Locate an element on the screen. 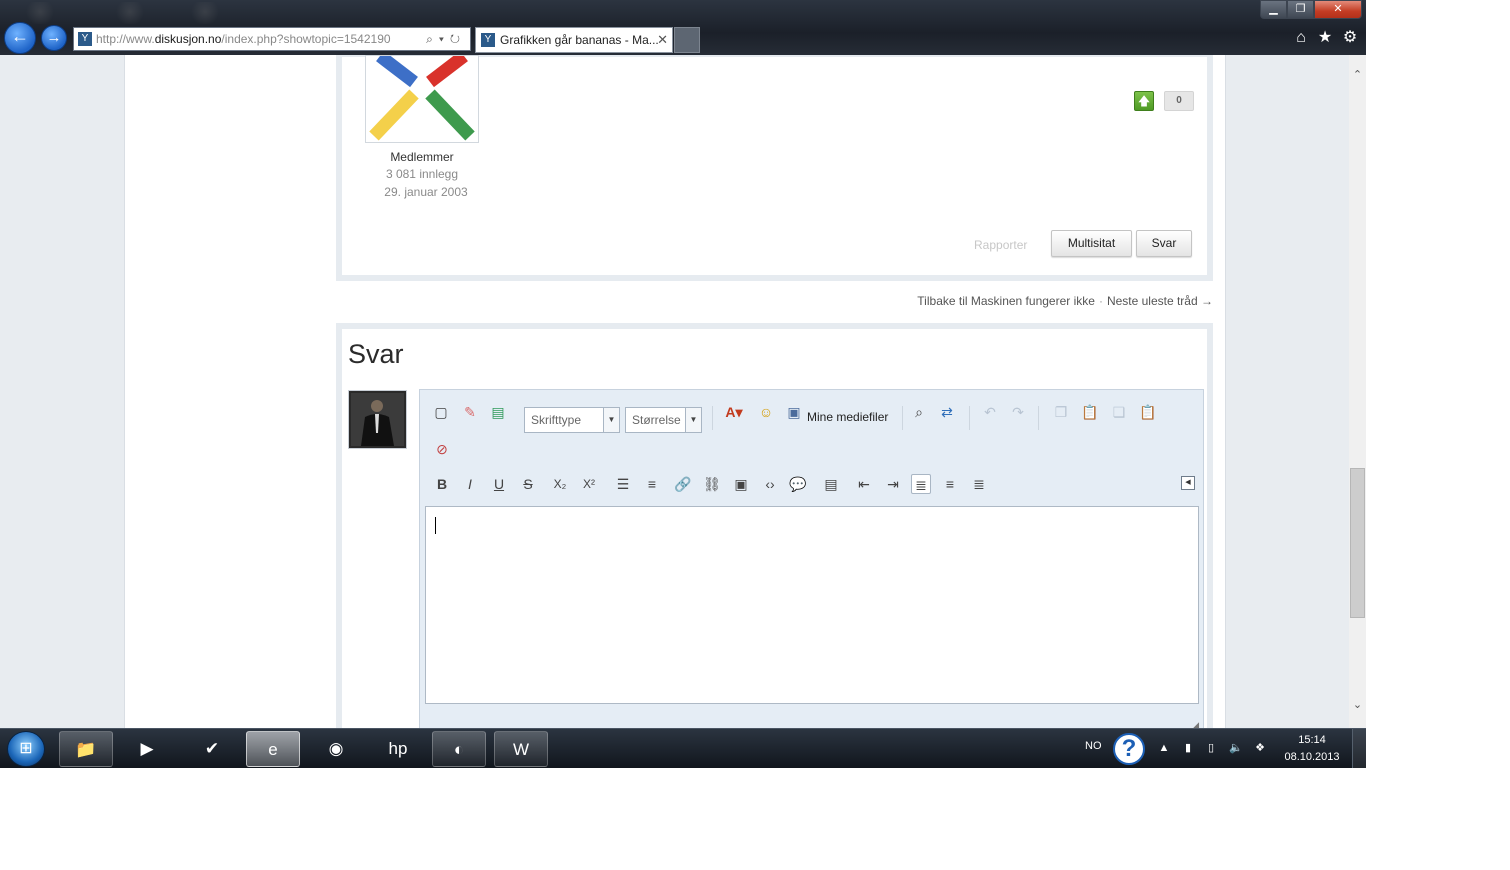 This screenshot has height=870, width=1510. media-player-task: ▶ is located at coordinates (147, 749).